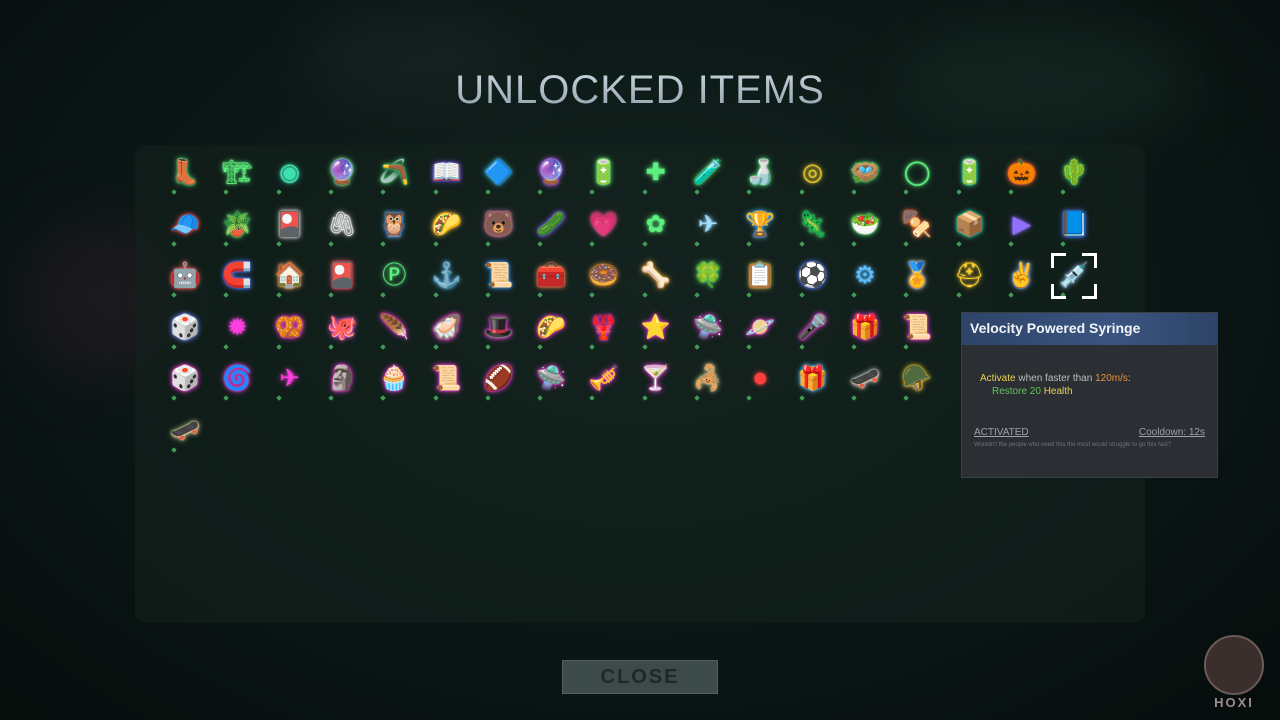 The image size is (1280, 720). What do you see at coordinates (394, 328) in the screenshot?
I see `item-slot: 🪶` at bounding box center [394, 328].